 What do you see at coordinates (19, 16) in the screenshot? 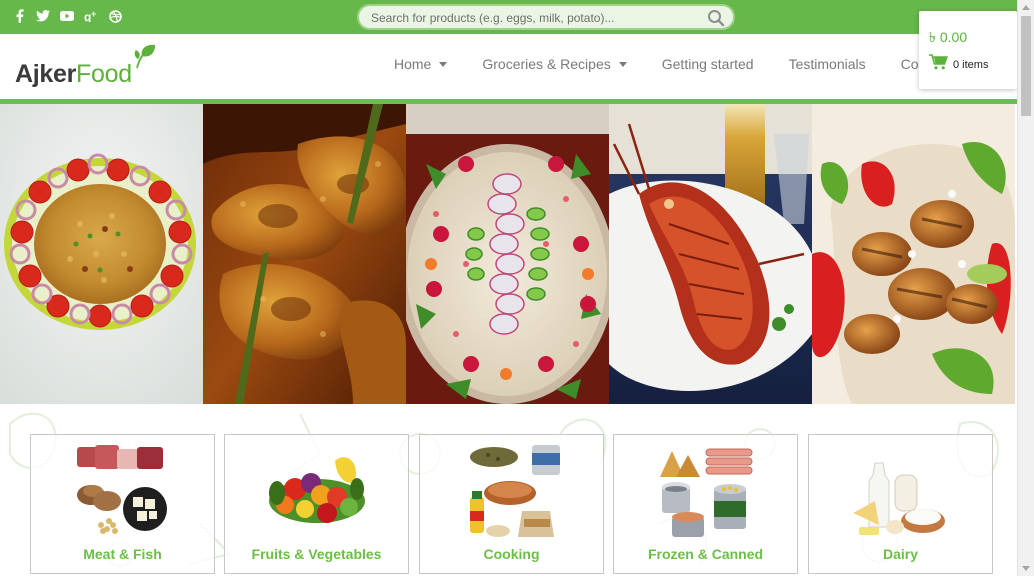
I see `facebook-icon` at bounding box center [19, 16].